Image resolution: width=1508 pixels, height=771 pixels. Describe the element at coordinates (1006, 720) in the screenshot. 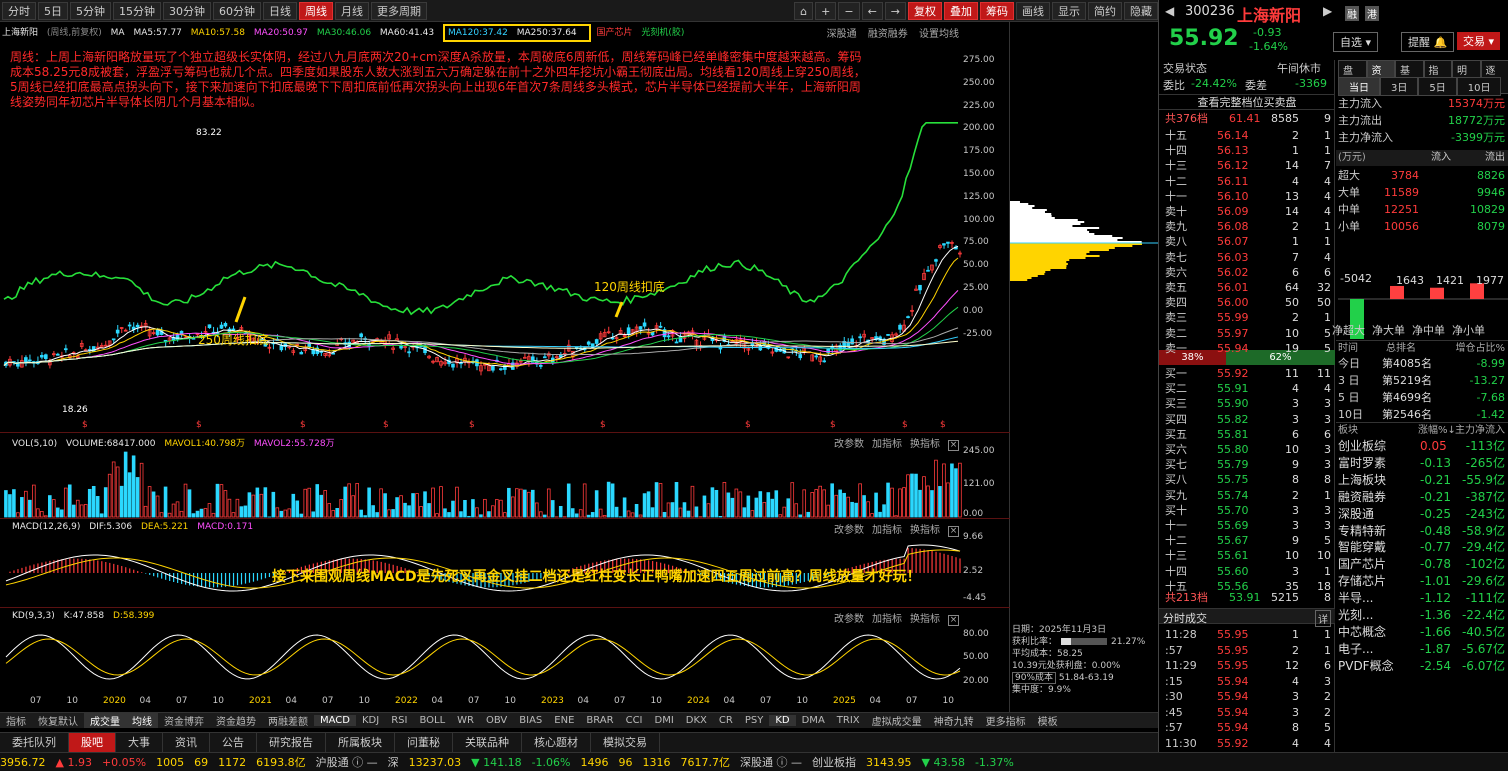

I see `indicator-tab: 更多指标` at that location.